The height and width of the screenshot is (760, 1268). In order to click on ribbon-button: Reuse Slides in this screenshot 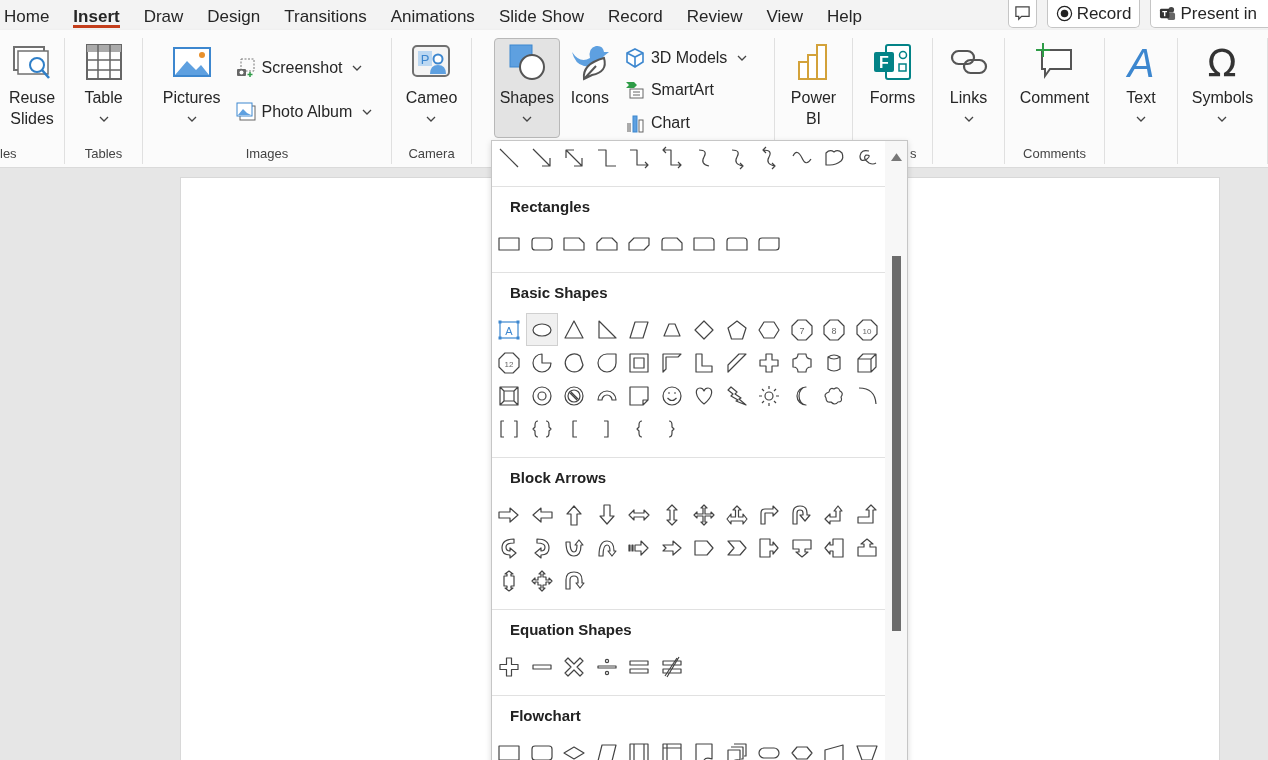, I will do `click(32, 88)`.